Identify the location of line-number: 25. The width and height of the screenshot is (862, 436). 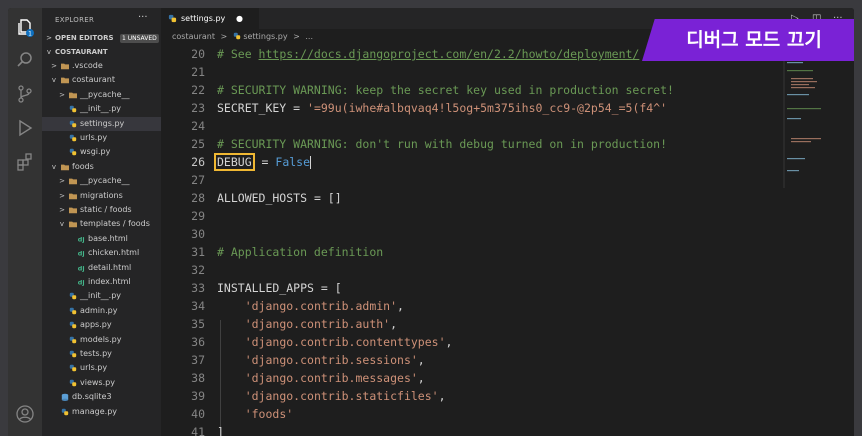
(198, 144).